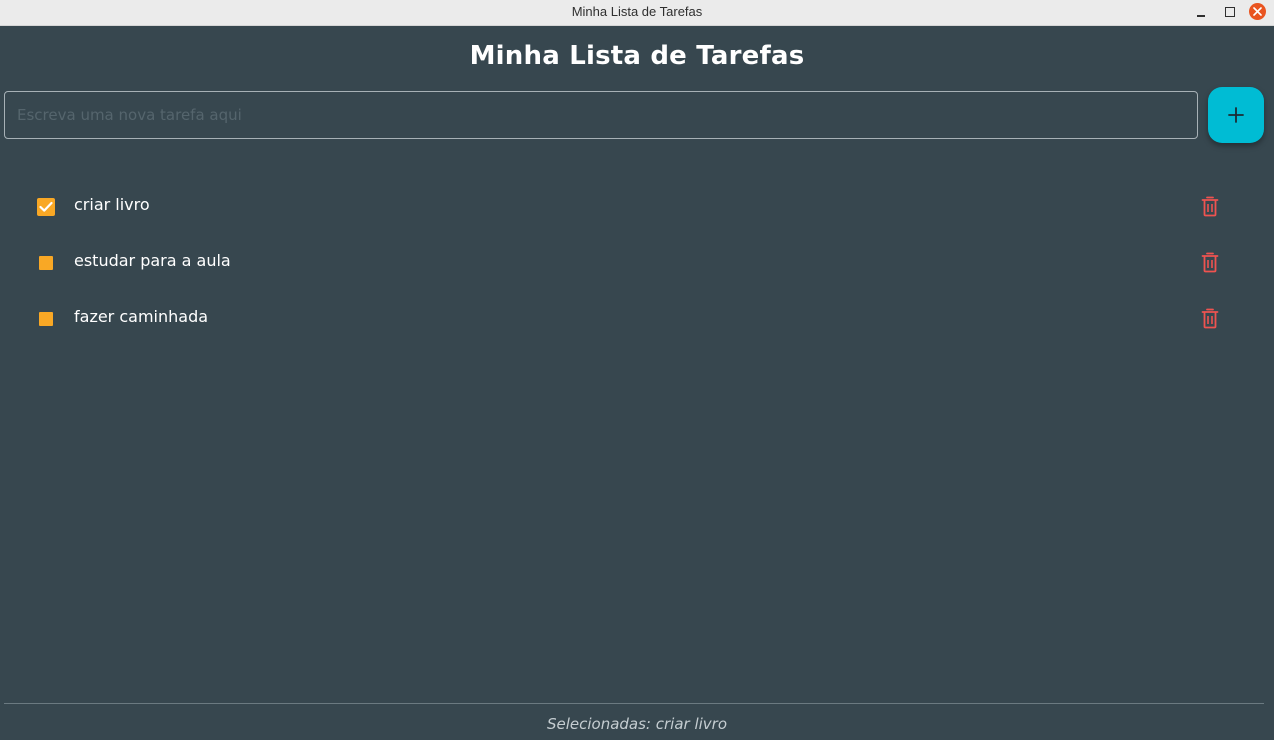 The image size is (1274, 740). What do you see at coordinates (141, 316) in the screenshot?
I see `task-label: fazer caminhada` at bounding box center [141, 316].